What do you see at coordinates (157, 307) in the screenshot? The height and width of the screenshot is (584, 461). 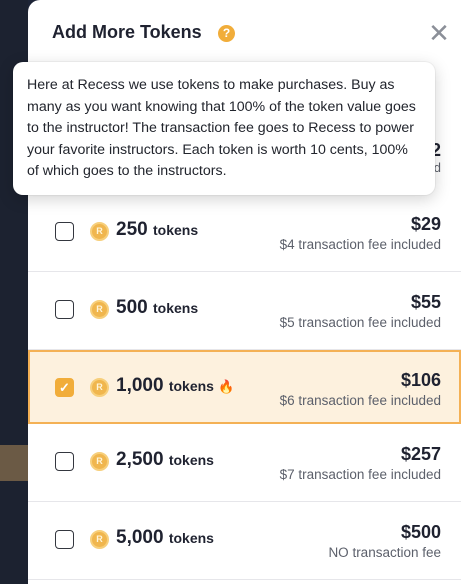 I see `token-amount: 500 tokens` at bounding box center [157, 307].